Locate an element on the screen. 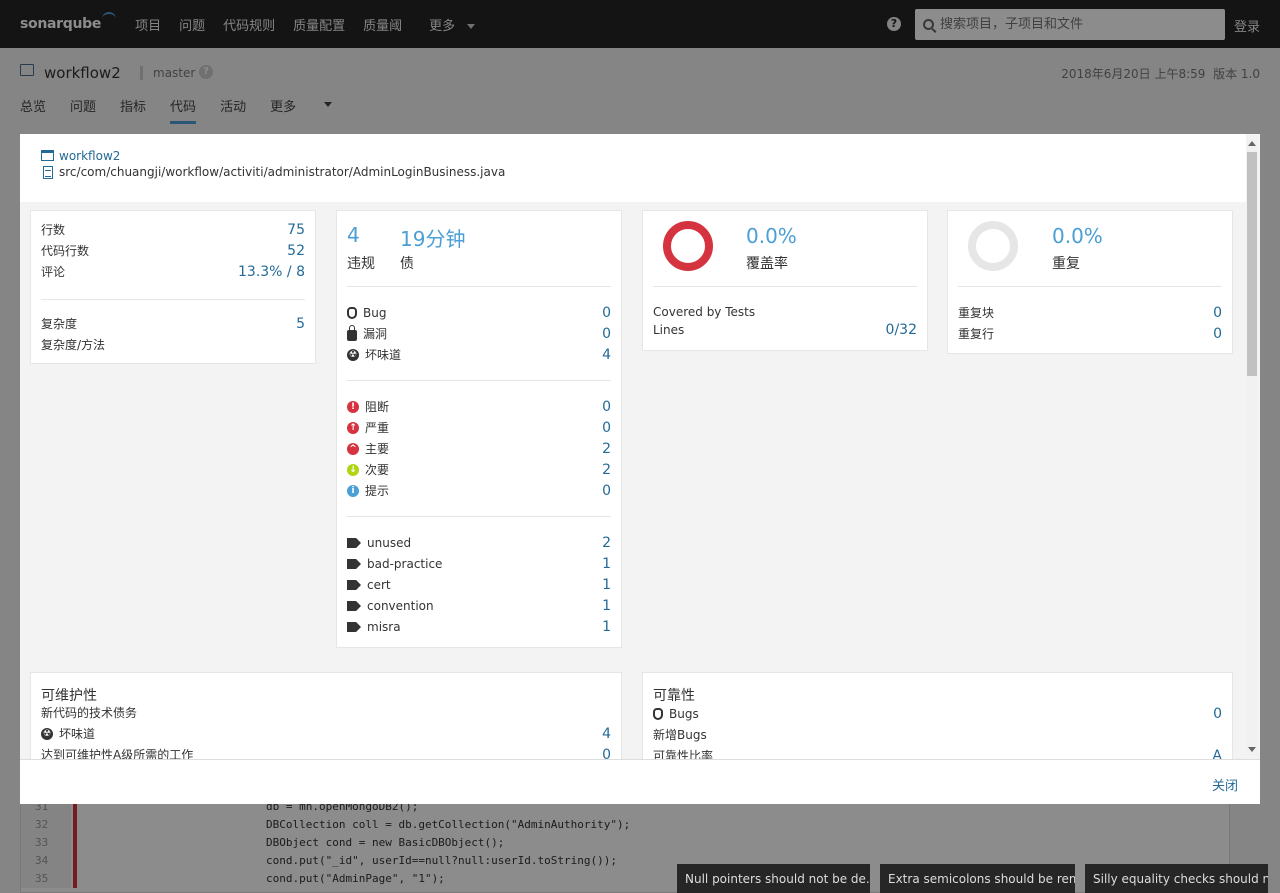 This screenshot has width=1280, height=893. metric-value: 13.3% / 8 is located at coordinates (271, 272).